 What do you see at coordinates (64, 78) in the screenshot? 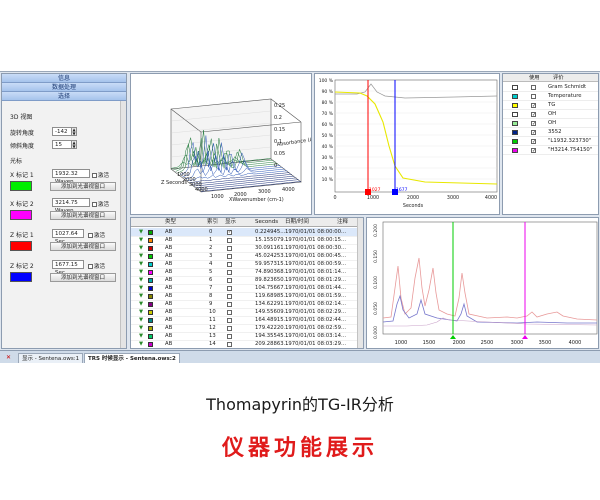
I see `accordion-info: 信息` at bounding box center [64, 78].